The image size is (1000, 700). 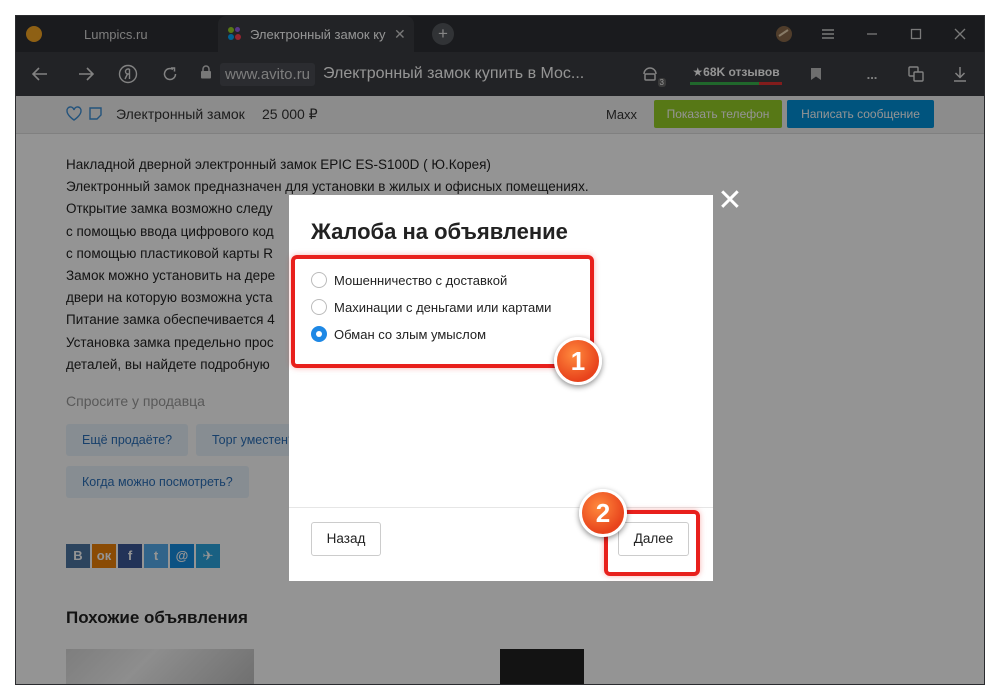 I want to click on dialog-title: Жалоба на объявление, so click(x=439, y=231).